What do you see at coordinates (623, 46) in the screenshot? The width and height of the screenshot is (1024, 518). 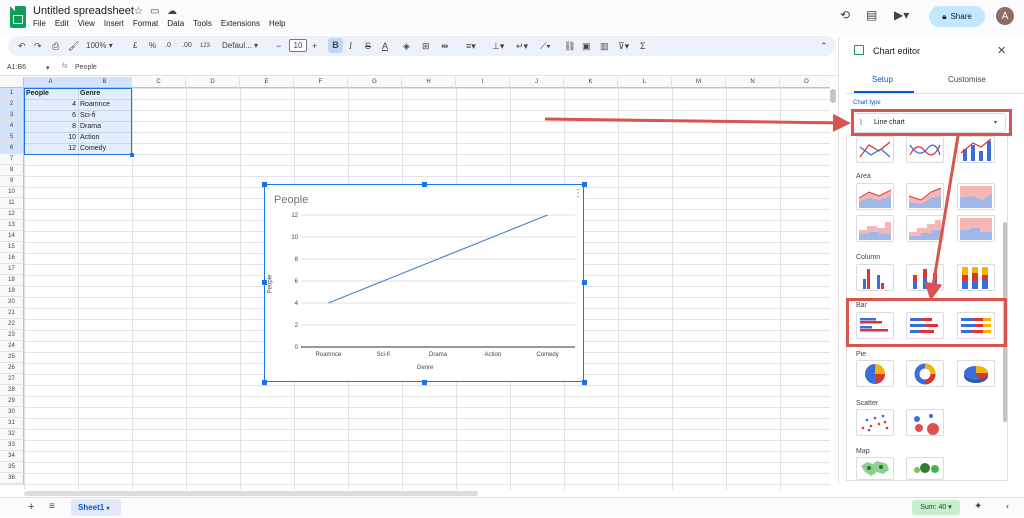 I see `filter-icon: ⊽▾` at bounding box center [623, 46].